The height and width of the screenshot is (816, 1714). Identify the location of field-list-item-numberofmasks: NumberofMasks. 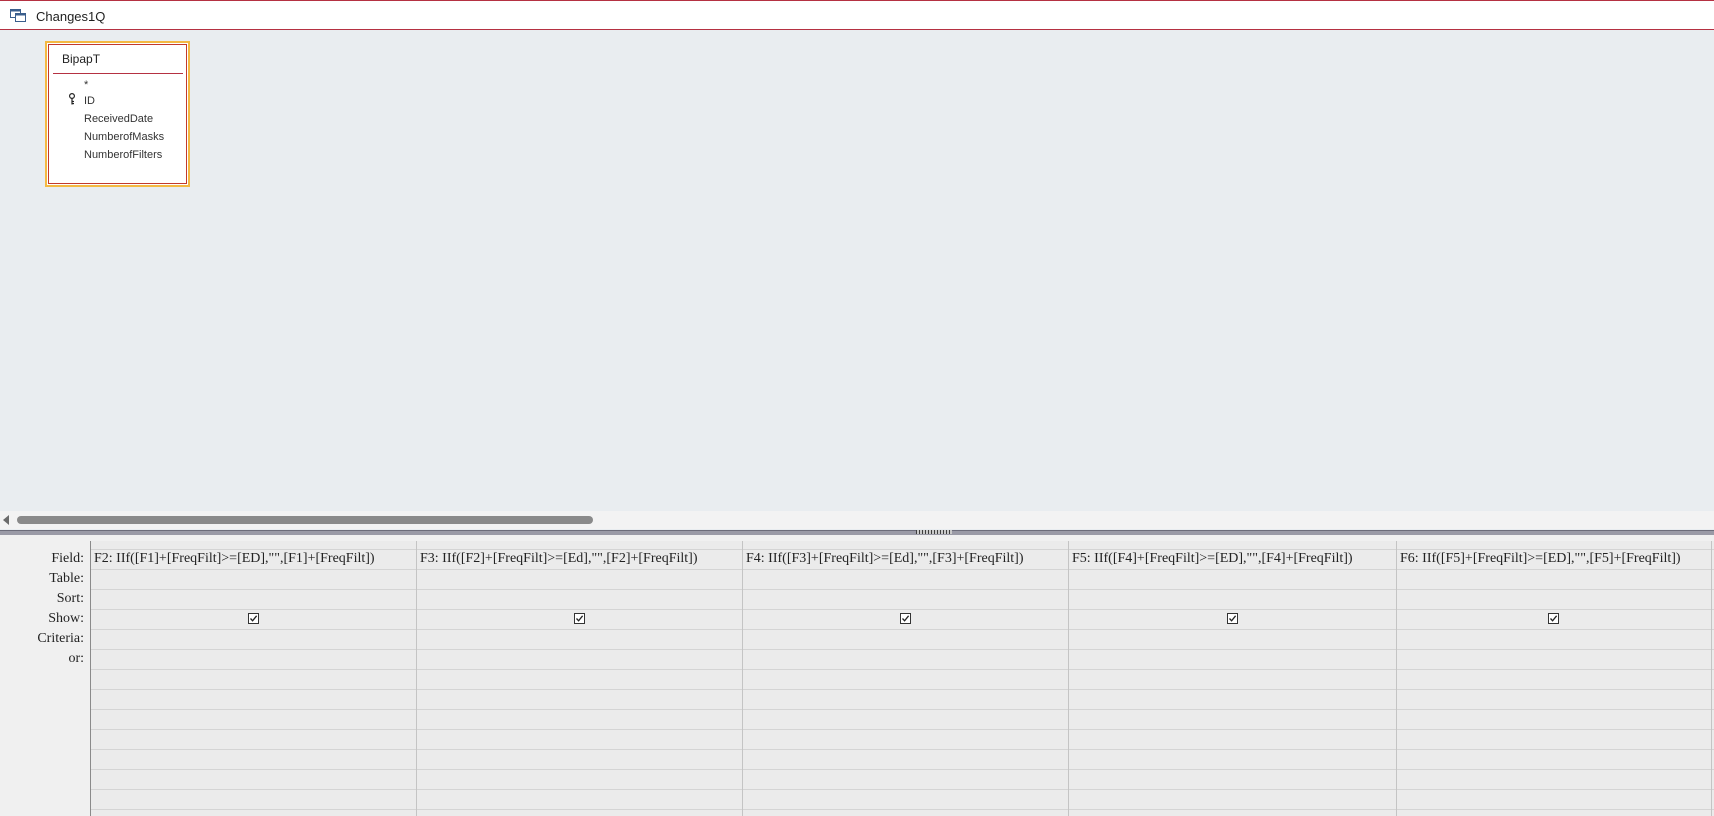
(124, 137).